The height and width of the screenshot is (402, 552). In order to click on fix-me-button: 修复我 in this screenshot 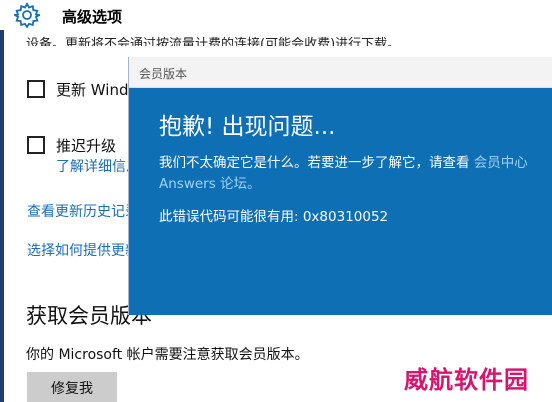, I will do `click(72, 387)`.